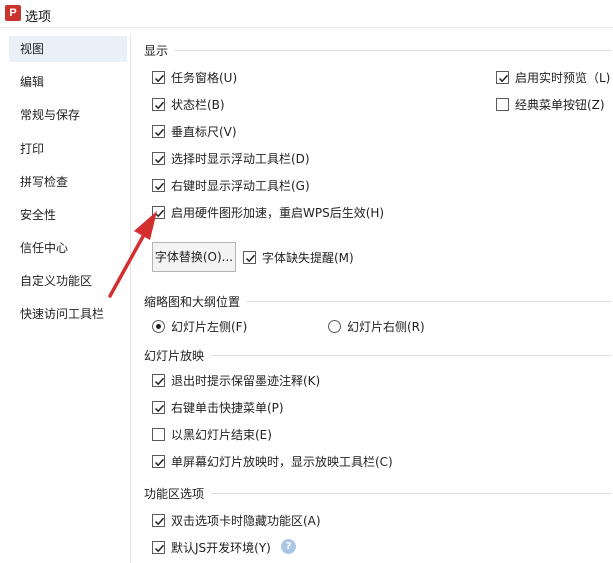  What do you see at coordinates (221, 434) in the screenshot?
I see `checkbox-label: 以黑幻灯片结束(E)` at bounding box center [221, 434].